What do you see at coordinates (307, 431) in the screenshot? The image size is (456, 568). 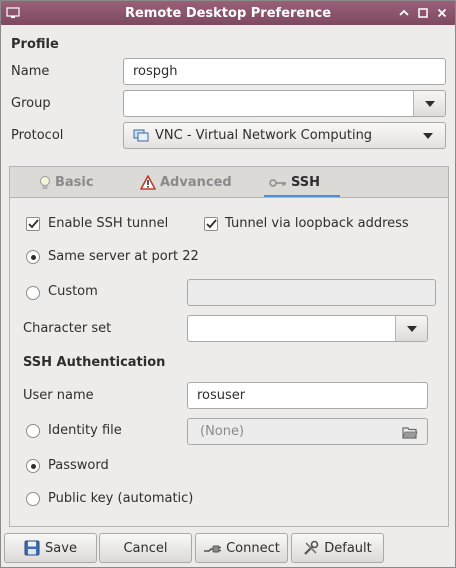 I see `identity-file-chooser: (None)` at bounding box center [307, 431].